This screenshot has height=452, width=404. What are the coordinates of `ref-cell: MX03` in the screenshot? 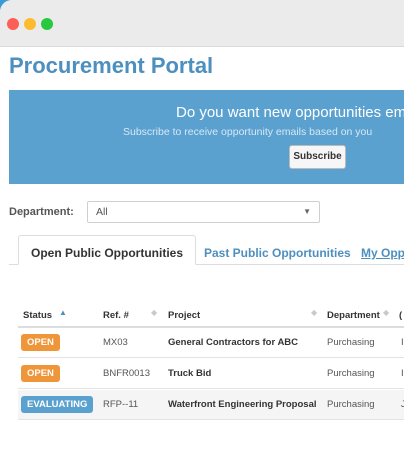 It's located at (115, 342).